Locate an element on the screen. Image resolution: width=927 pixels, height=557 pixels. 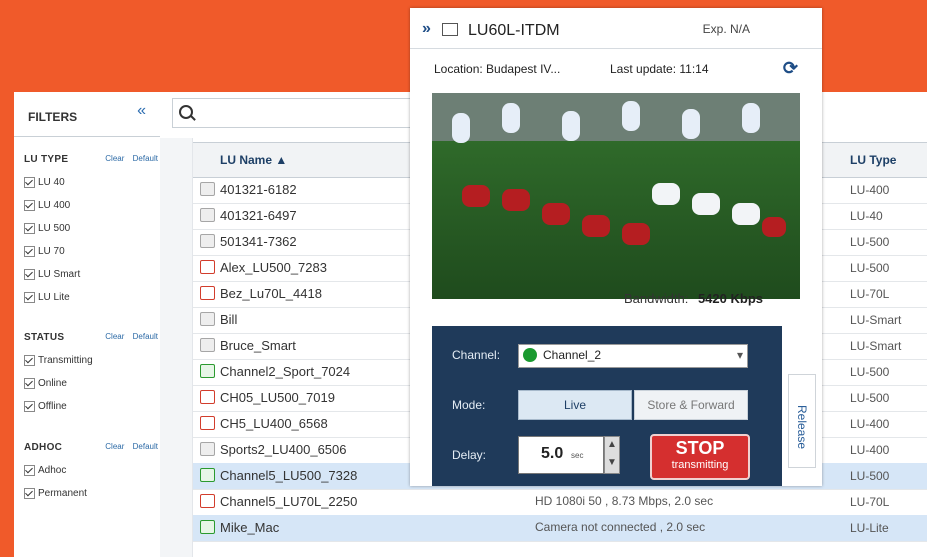
release-button: Release is located at coordinates (802, 421).